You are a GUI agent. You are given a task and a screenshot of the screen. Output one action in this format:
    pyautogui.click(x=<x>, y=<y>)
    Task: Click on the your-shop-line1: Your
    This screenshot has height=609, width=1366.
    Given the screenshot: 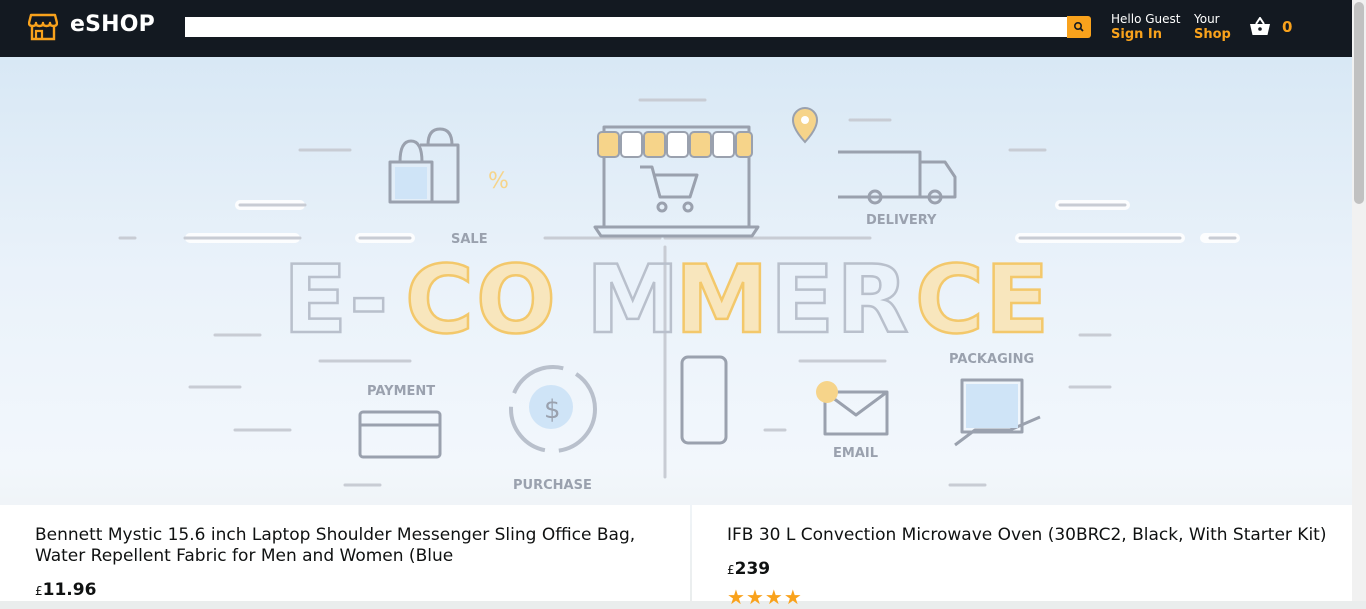 What is the action you would take?
    pyautogui.click(x=1207, y=19)
    